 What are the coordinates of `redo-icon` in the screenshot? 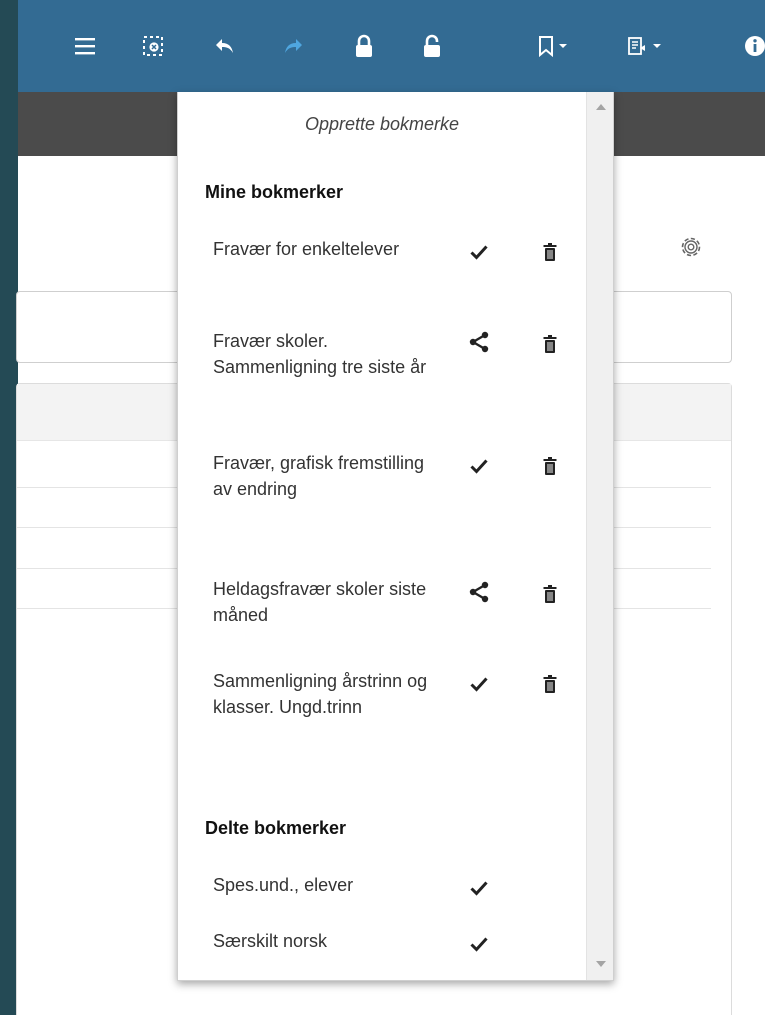 It's located at (293, 46).